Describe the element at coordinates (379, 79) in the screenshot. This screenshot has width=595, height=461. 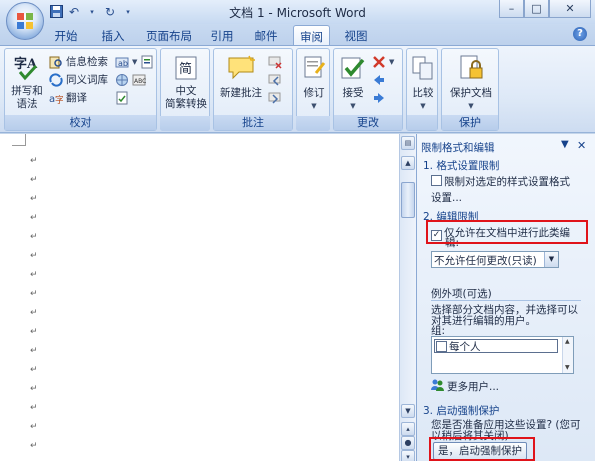
I see `previous-change-button` at that location.